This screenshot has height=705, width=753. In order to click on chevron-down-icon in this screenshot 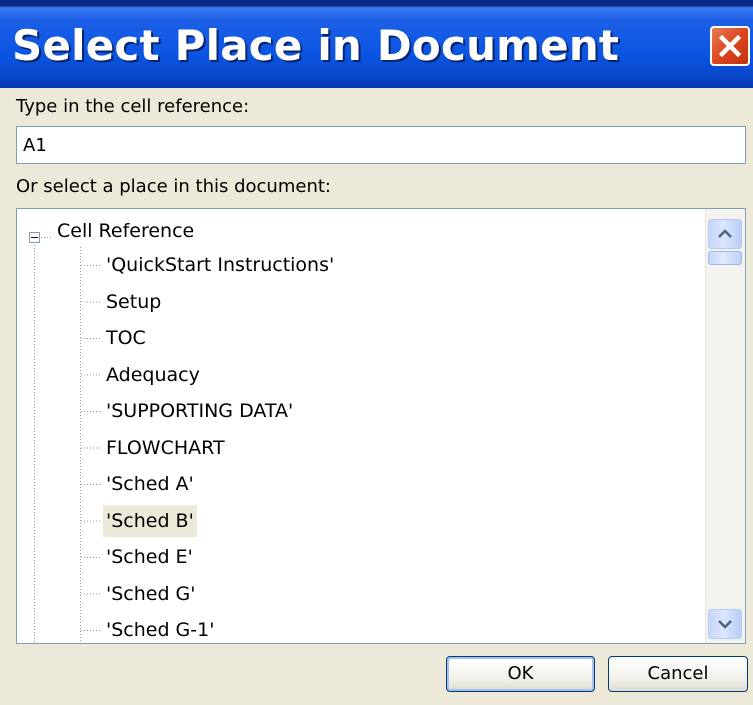, I will do `click(725, 624)`.